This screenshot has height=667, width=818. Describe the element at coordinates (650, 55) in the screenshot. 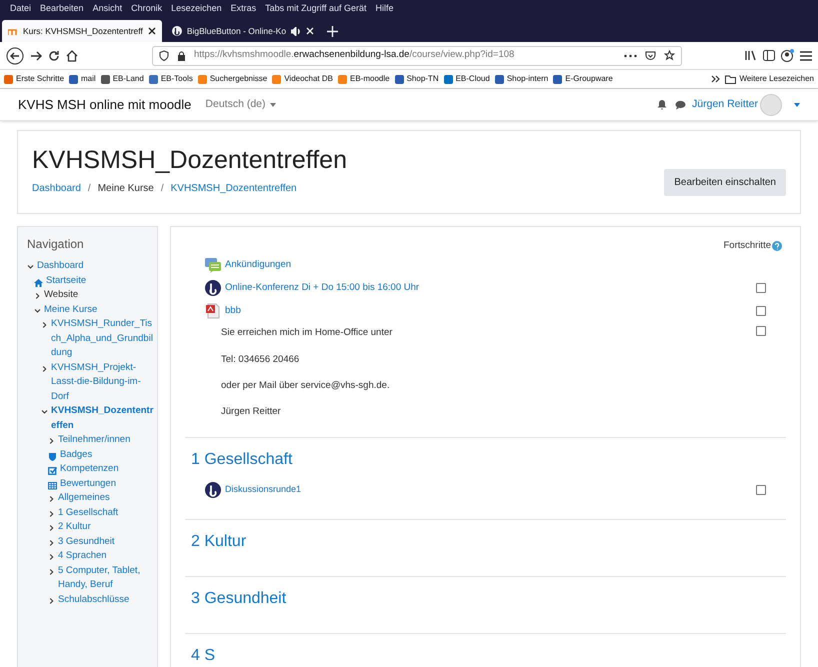

I see `pocket-icon` at that location.